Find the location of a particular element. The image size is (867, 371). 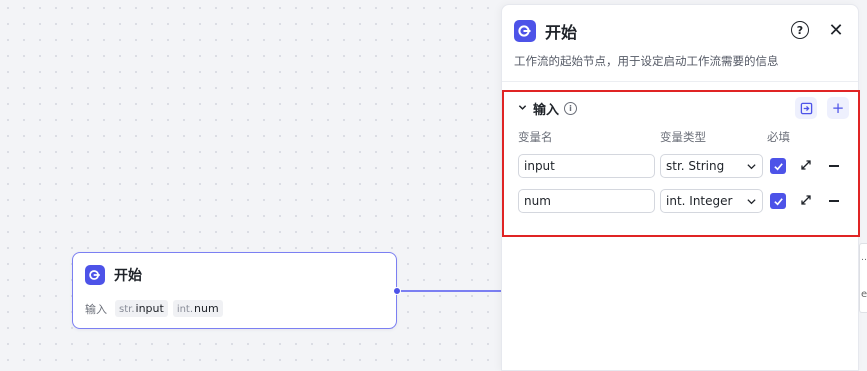

info-icon: i is located at coordinates (571, 108).